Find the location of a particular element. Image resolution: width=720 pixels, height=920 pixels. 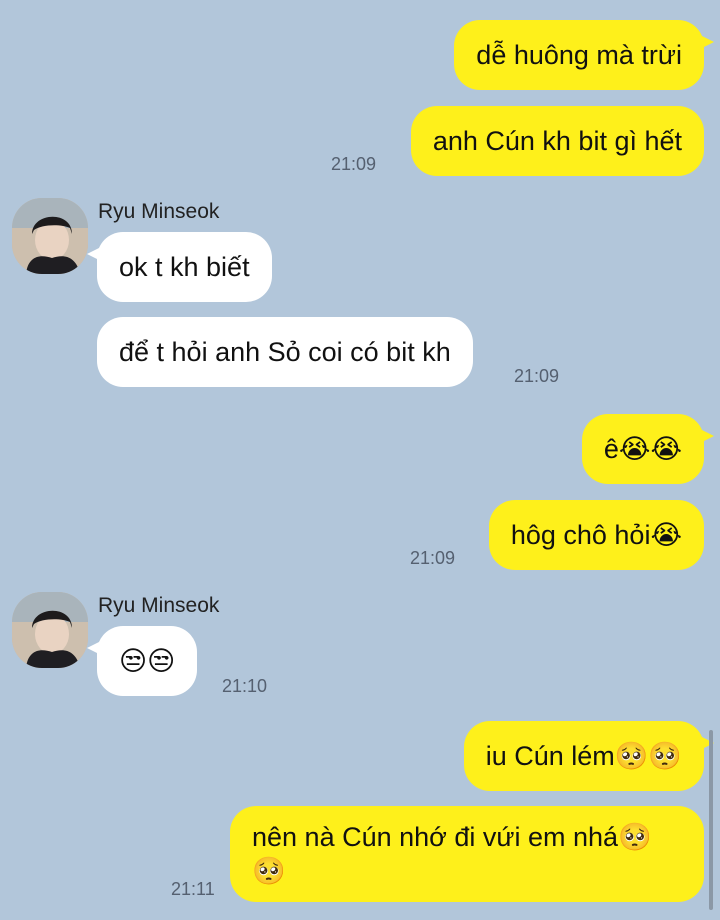

message-bubble-outgoing: iu Cún lém🥺🥺 is located at coordinates (589, 756).